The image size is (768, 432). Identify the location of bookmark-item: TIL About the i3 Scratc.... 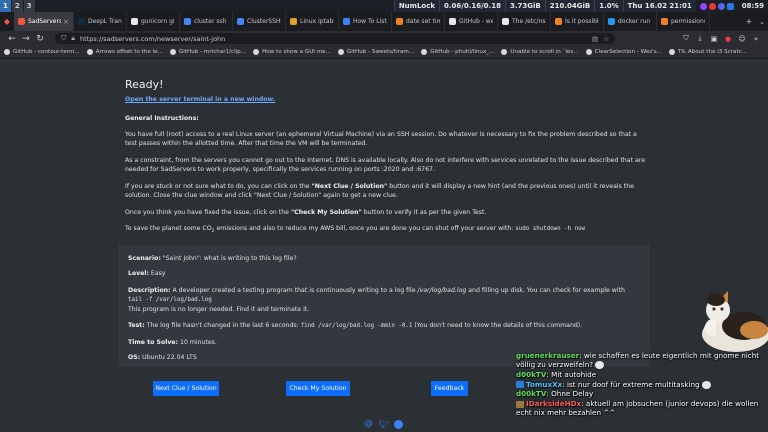
(708, 52).